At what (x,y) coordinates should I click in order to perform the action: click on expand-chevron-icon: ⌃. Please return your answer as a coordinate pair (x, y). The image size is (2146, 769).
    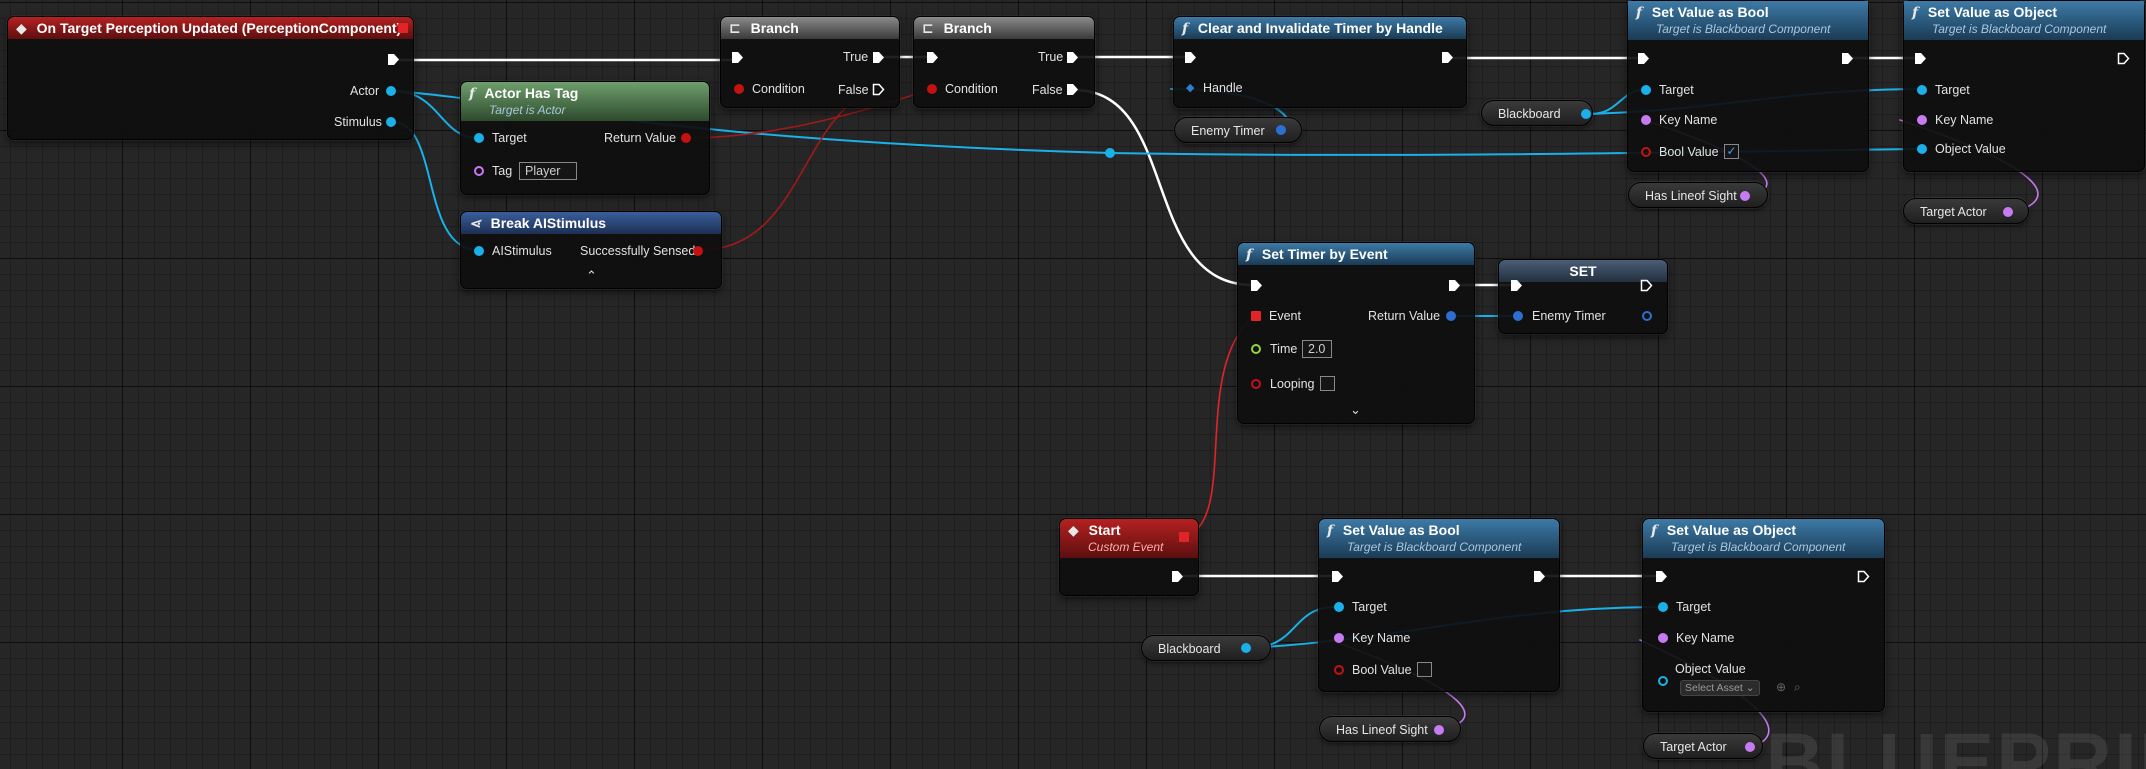
    Looking at the image, I should click on (591, 276).